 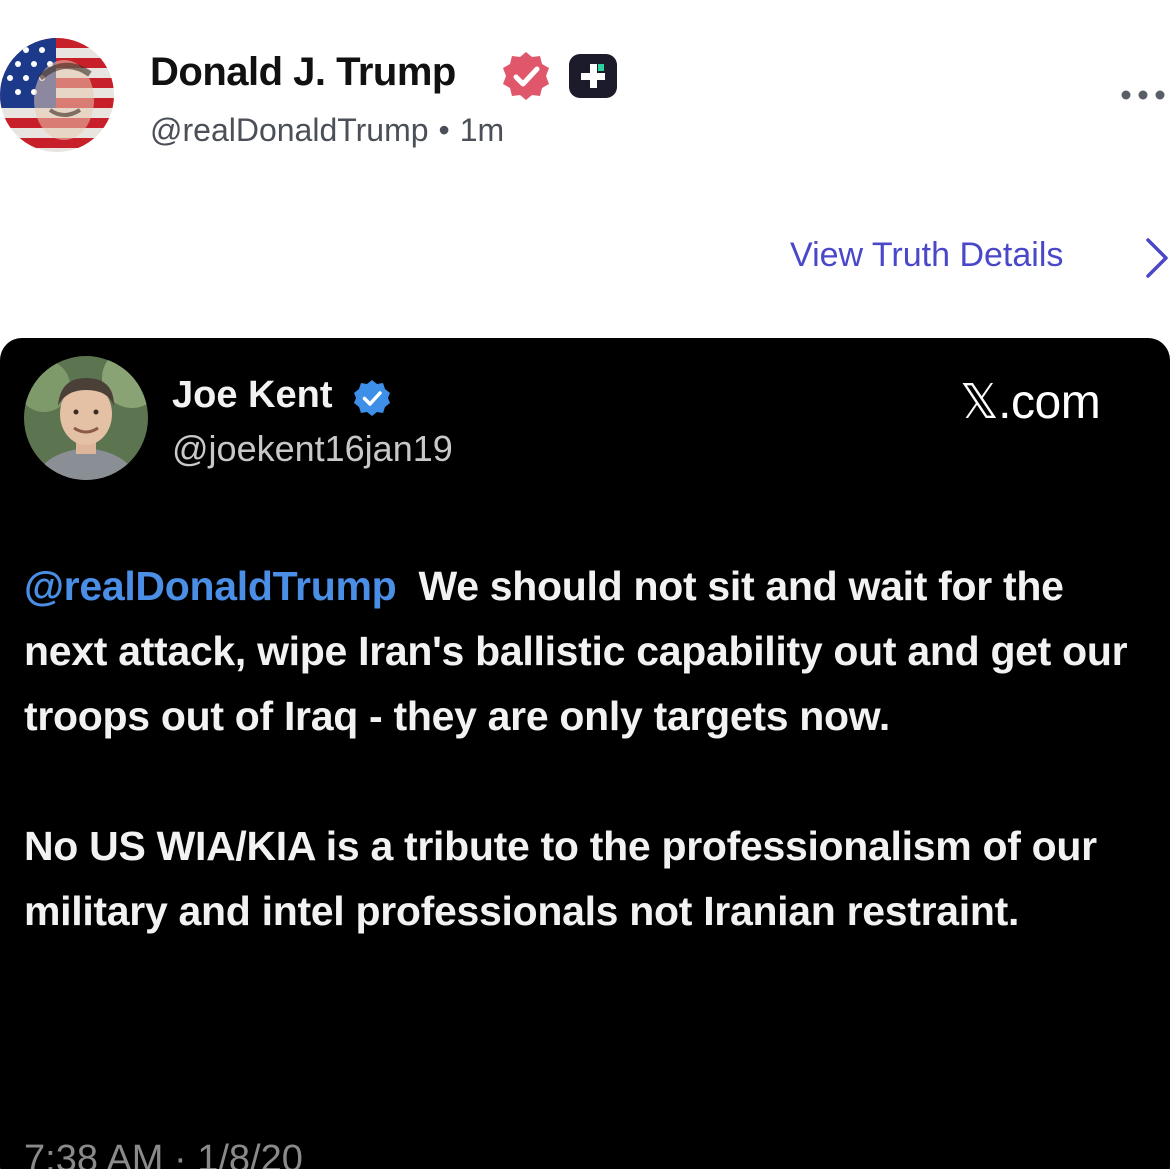 I want to click on author-name: Donald J. Trump, so click(x=303, y=72).